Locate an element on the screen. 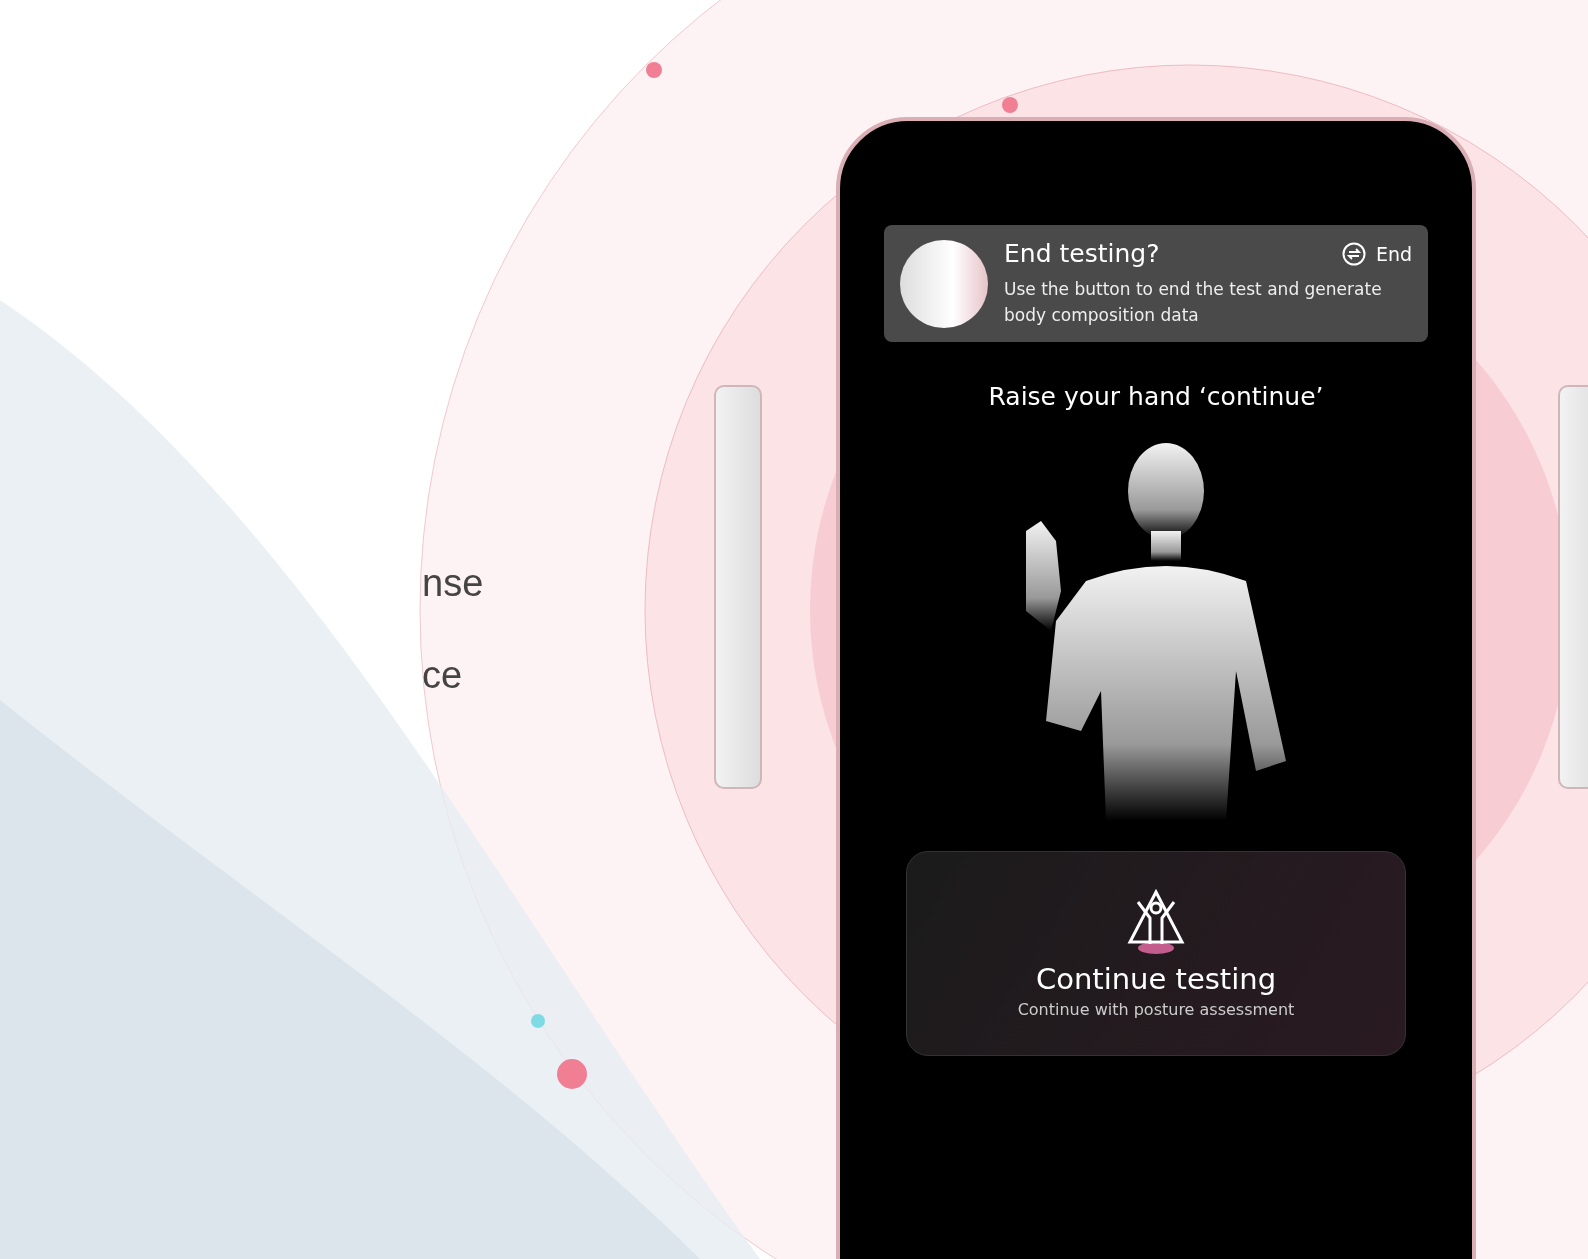 The image size is (1588, 1259). heading-text: ce is located at coordinates (442, 675).